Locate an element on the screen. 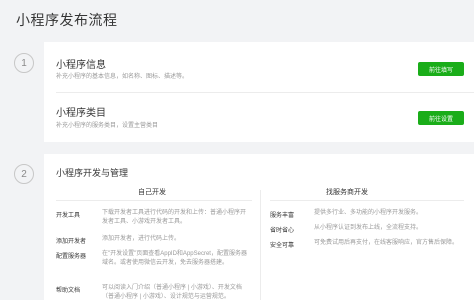 Image resolution: width=474 pixels, height=300 pixels. secure-reliable-text: 可免费试用后再支付，在线客服响应，官方售后保障。 is located at coordinates (386, 243).